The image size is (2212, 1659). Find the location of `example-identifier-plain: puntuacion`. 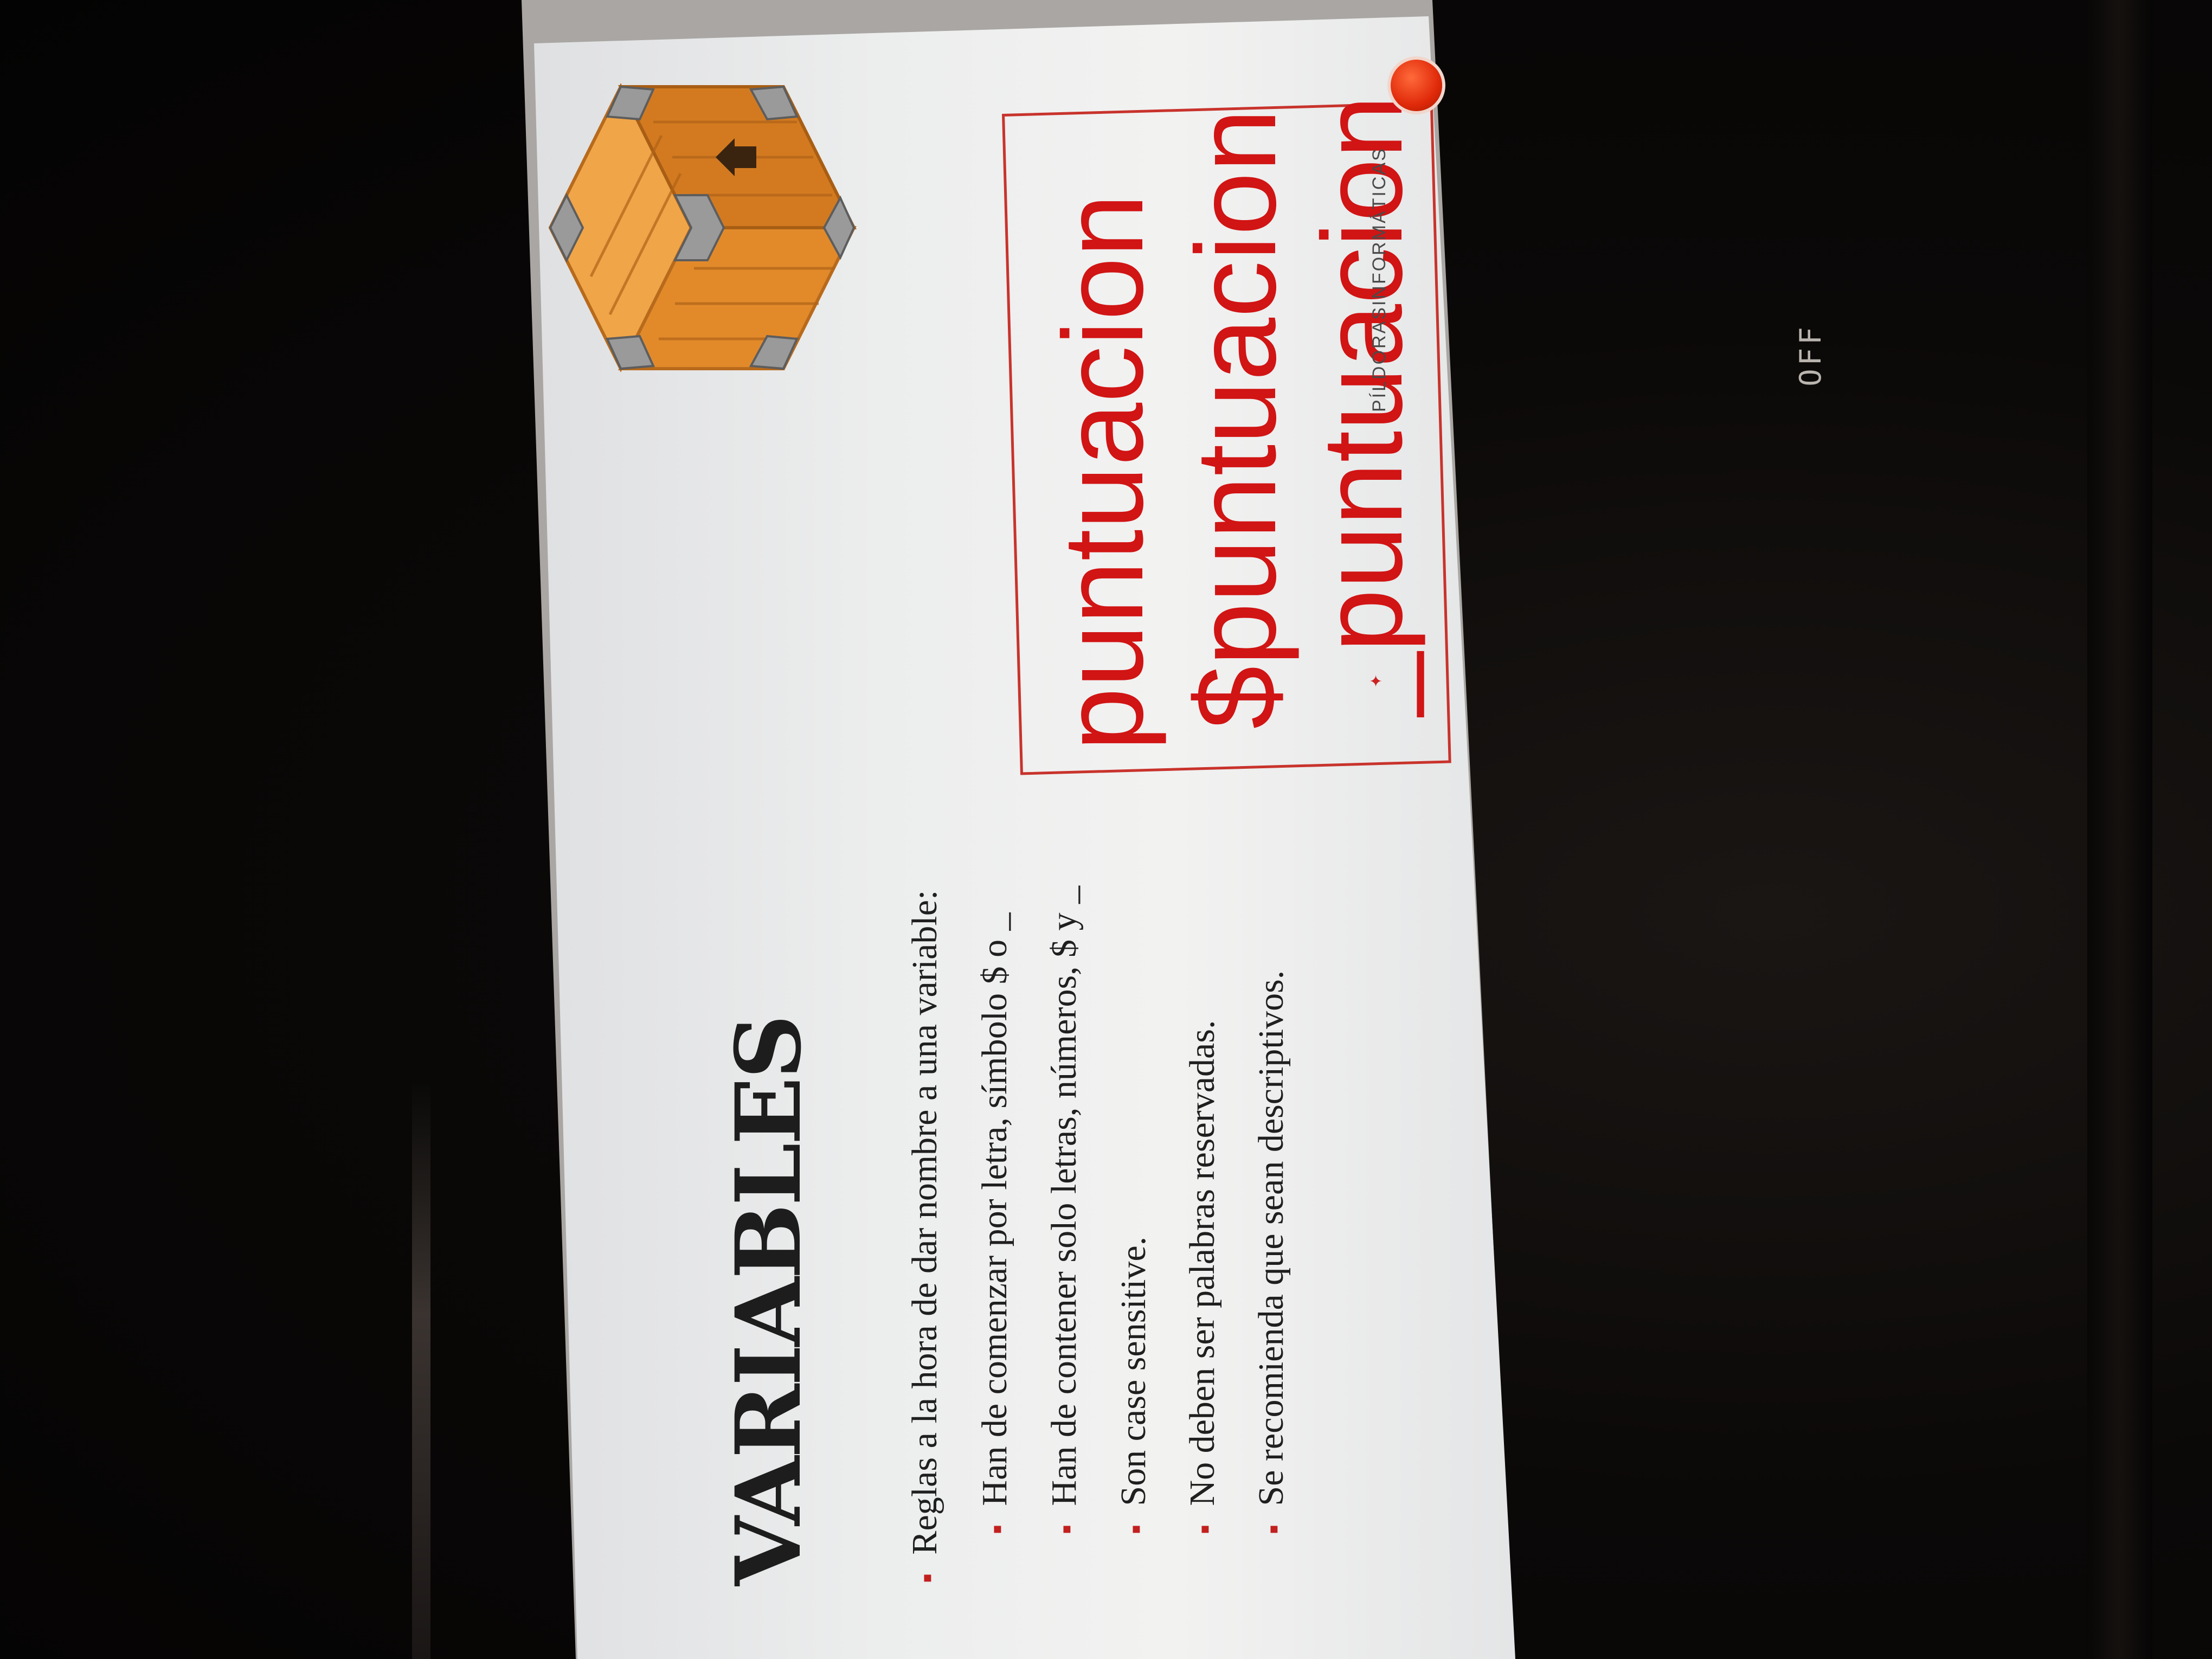

example-identifier-plain: puntuacion is located at coordinates (1103, 472).